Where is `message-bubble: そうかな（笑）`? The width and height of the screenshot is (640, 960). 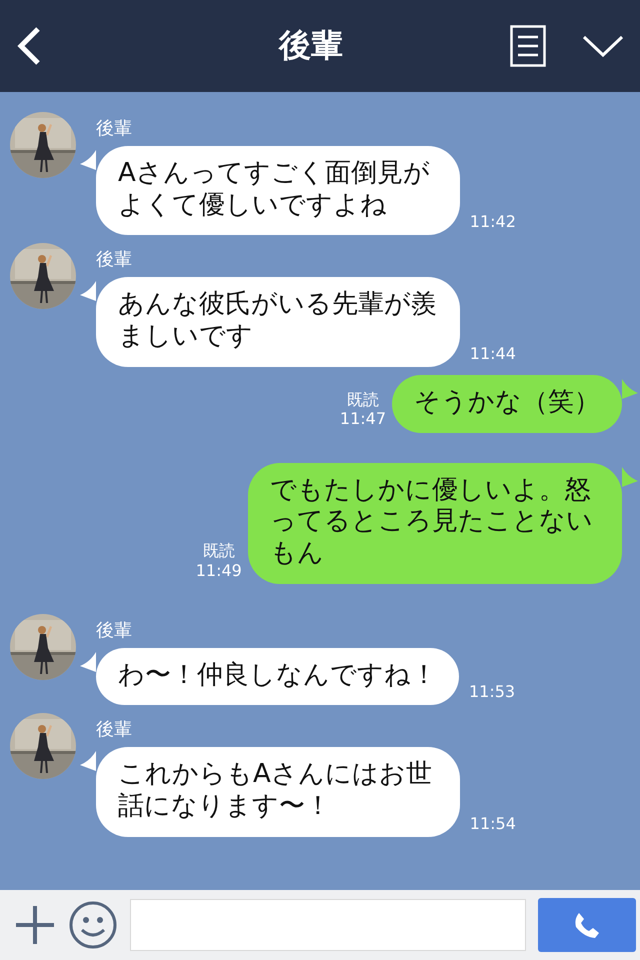 message-bubble: そうかな（笑） is located at coordinates (507, 403).